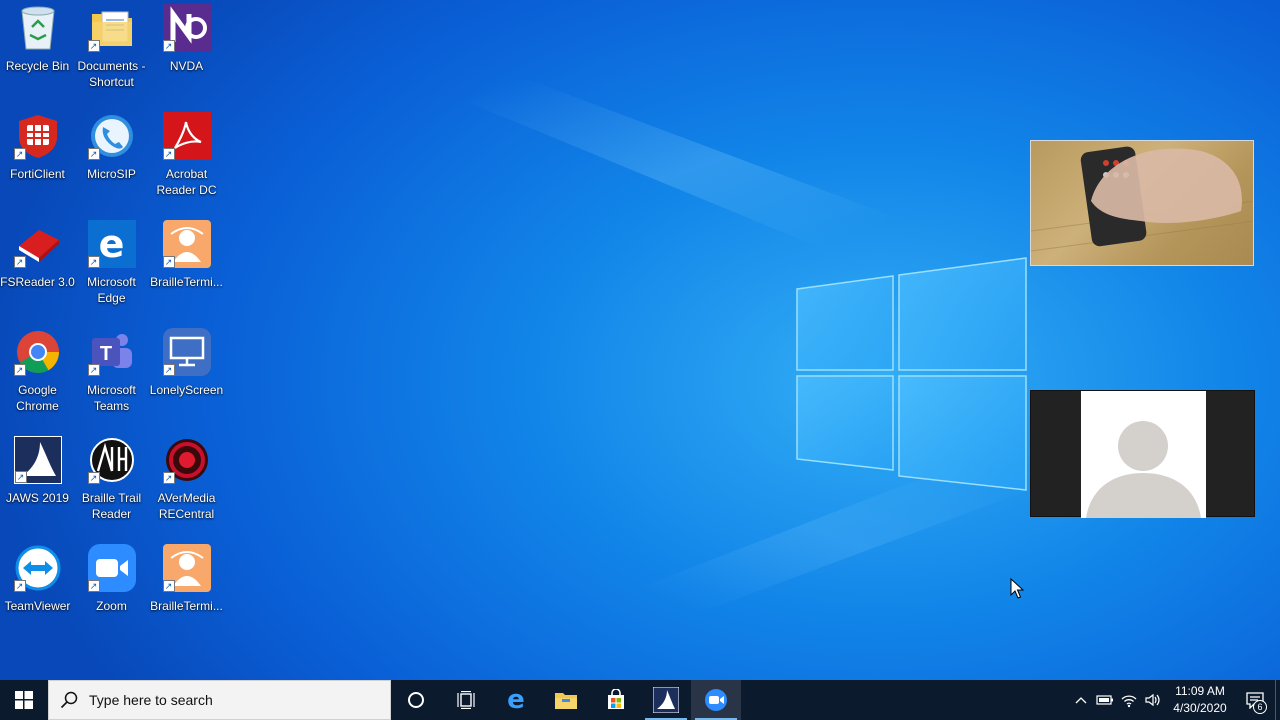 The height and width of the screenshot is (720, 1280). I want to click on desktop-icon-teamviewer: ↗ TeamViewer, so click(37, 592).